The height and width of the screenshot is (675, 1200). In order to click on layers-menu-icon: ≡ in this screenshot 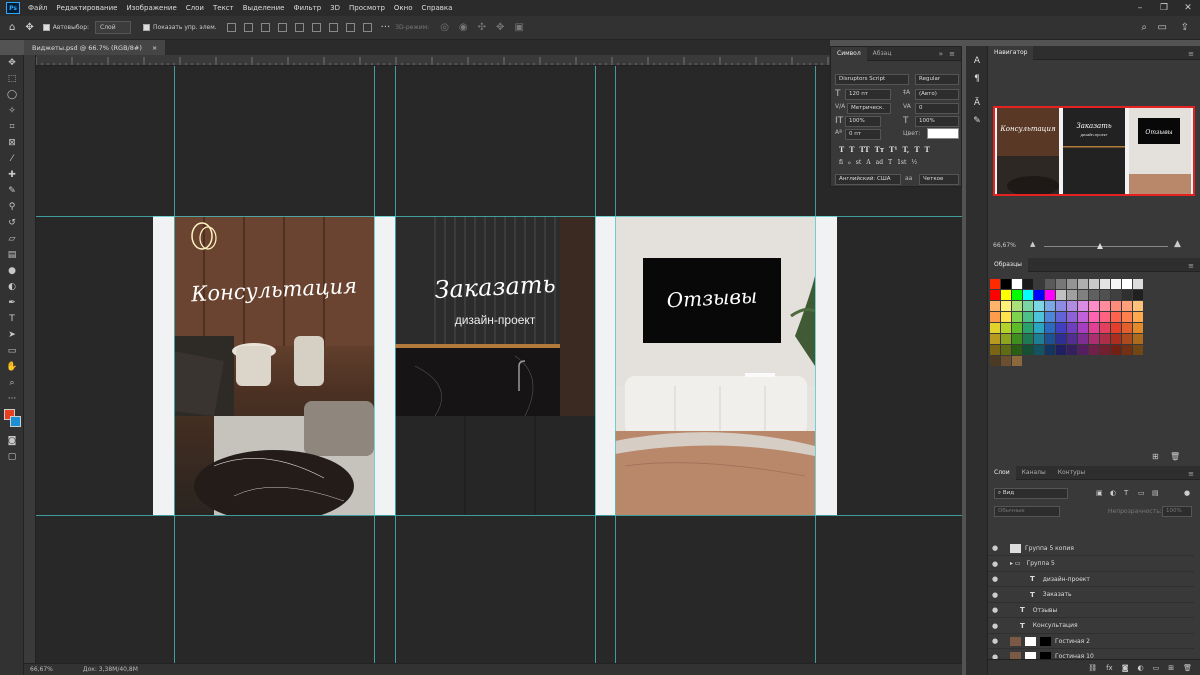, I will do `click(1191, 474)`.